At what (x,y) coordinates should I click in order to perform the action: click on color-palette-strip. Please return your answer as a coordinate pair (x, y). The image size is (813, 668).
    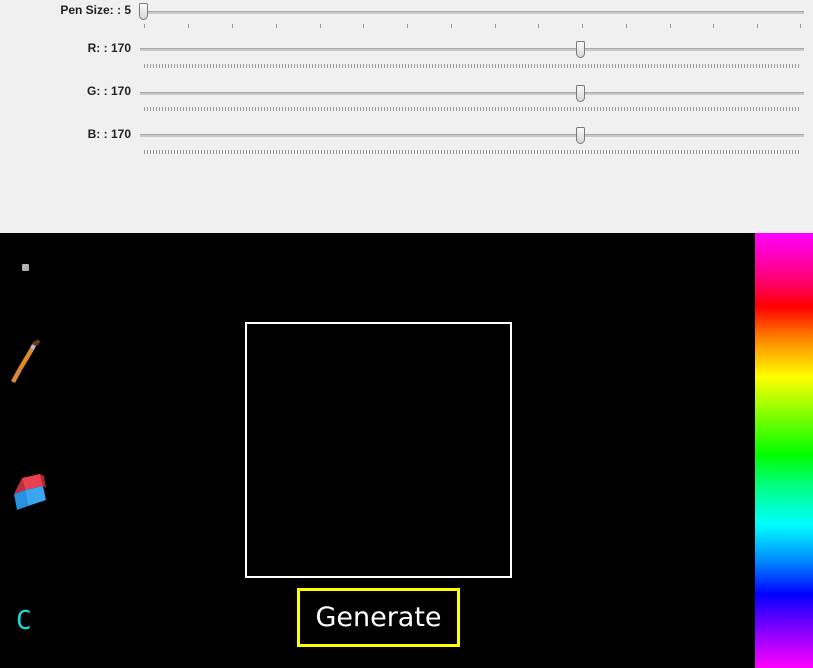
    Looking at the image, I should click on (784, 450).